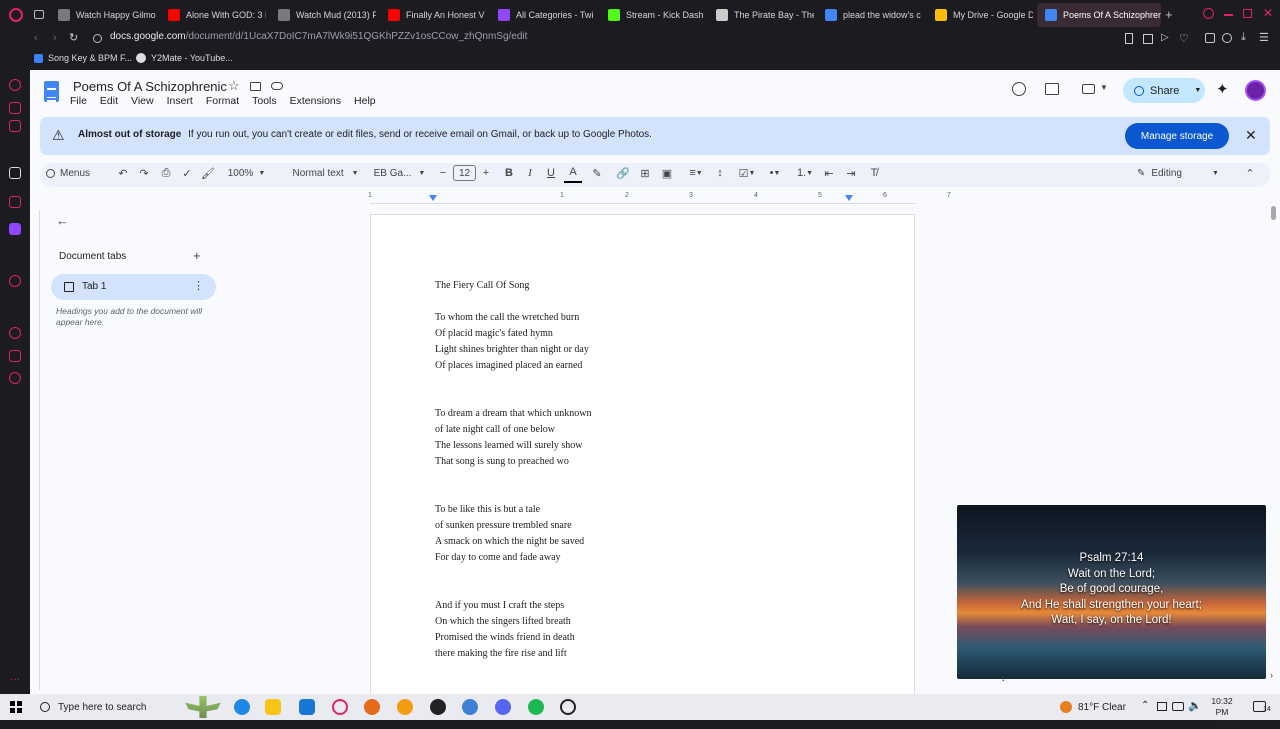 This screenshot has height=729, width=1280. Describe the element at coordinates (851, 173) in the screenshot. I see `increase-indent-icon: ⇥` at that location.